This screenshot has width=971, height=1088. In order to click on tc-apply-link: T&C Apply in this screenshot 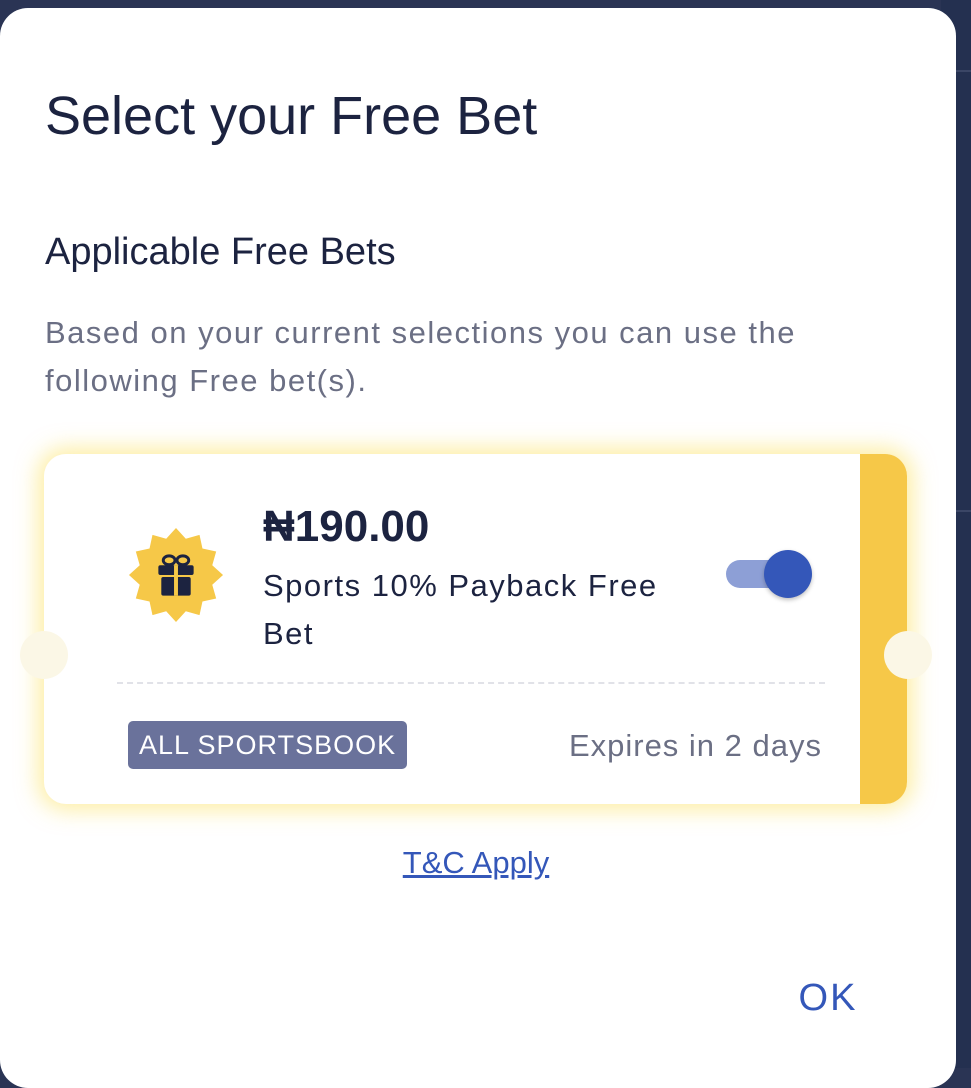, I will do `click(476, 862)`.